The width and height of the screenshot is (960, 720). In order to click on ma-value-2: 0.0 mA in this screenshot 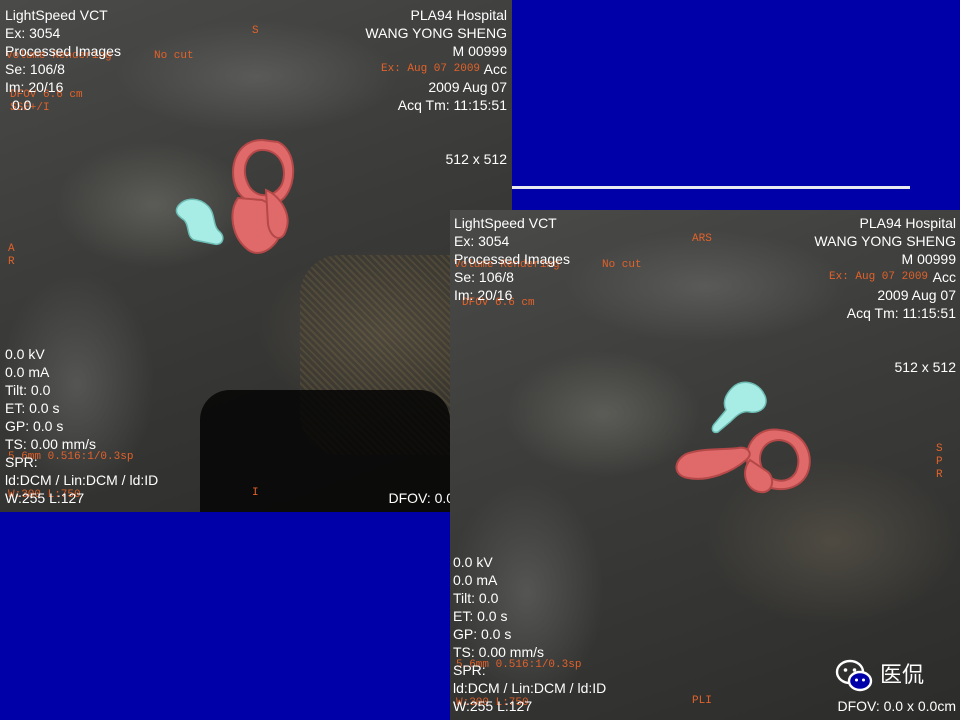, I will do `click(475, 580)`.